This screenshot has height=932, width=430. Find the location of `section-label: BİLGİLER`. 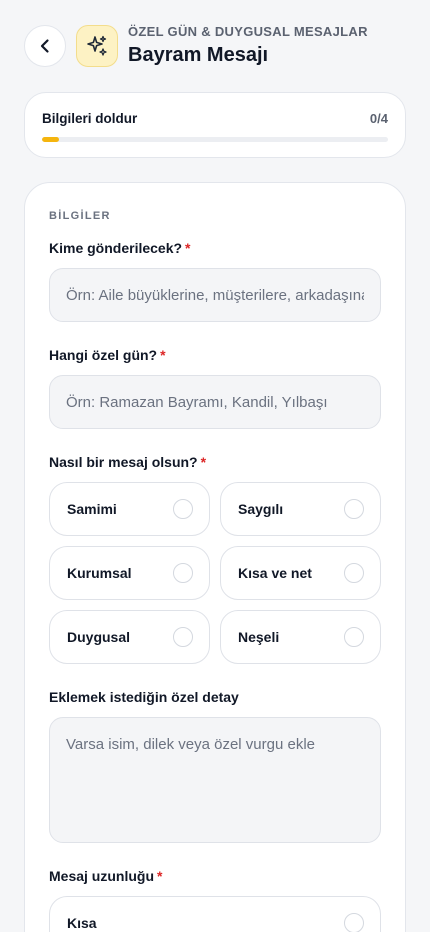

section-label: BİLGİLER is located at coordinates (80, 216).